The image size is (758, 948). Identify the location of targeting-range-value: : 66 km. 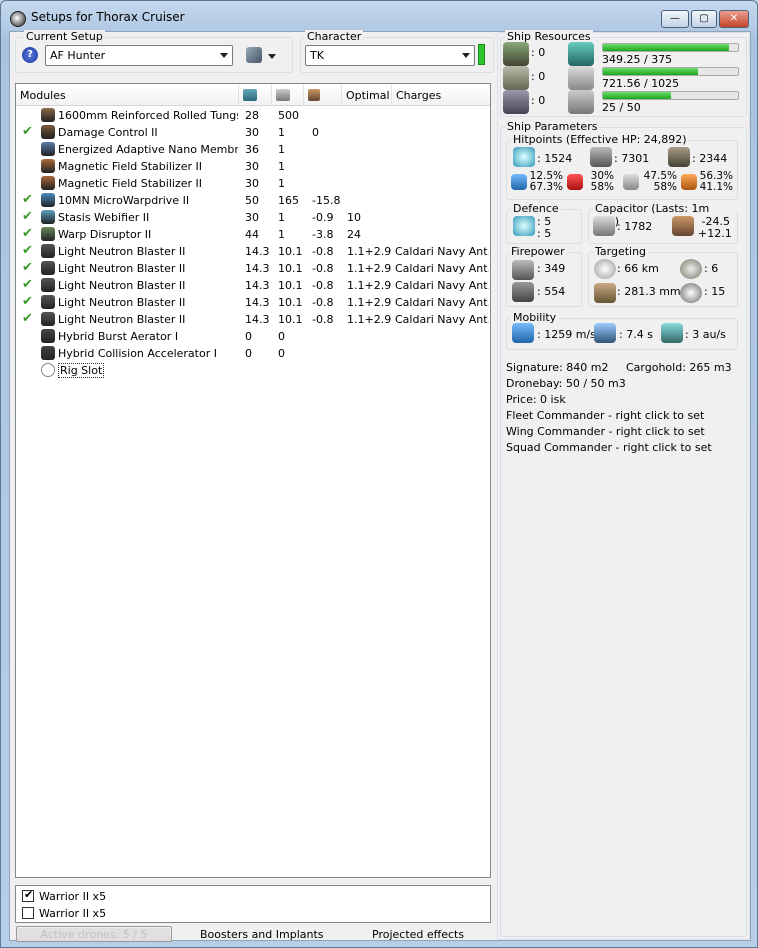
(638, 268).